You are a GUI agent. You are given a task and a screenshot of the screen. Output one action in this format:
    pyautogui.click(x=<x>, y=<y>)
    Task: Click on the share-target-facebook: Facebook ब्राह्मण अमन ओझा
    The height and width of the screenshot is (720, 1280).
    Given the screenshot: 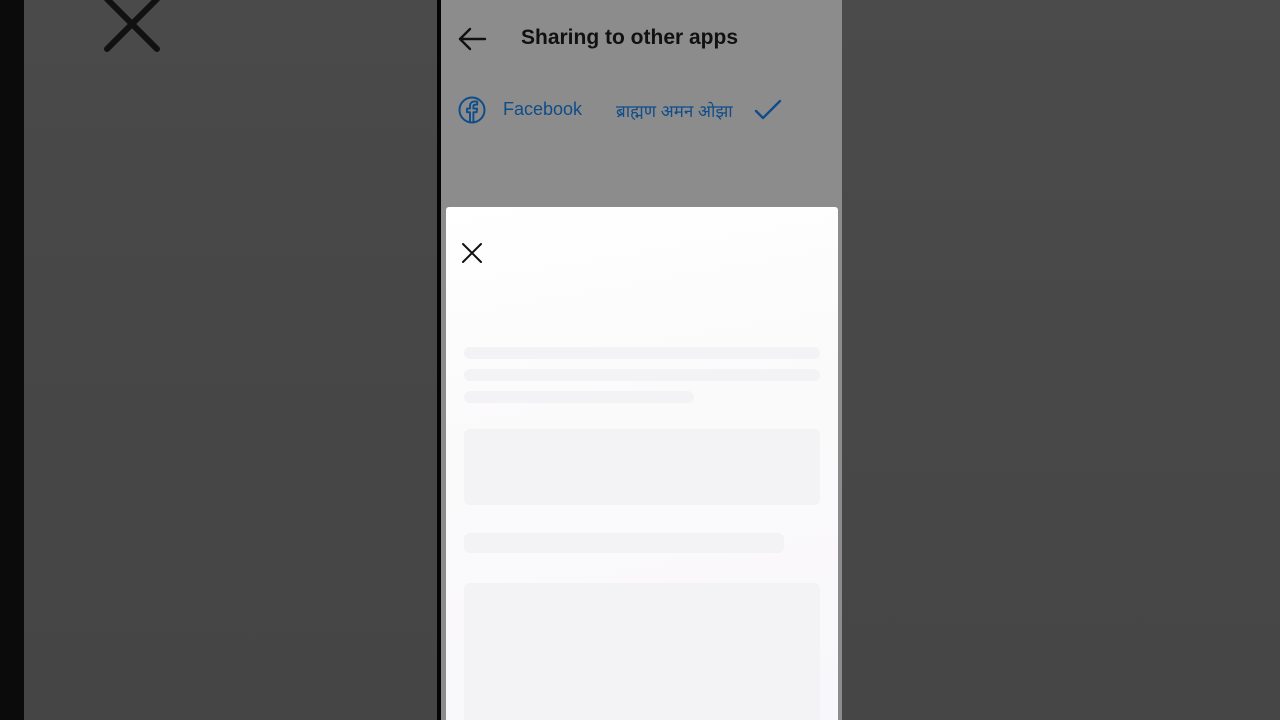 What is the action you would take?
    pyautogui.click(x=641, y=110)
    